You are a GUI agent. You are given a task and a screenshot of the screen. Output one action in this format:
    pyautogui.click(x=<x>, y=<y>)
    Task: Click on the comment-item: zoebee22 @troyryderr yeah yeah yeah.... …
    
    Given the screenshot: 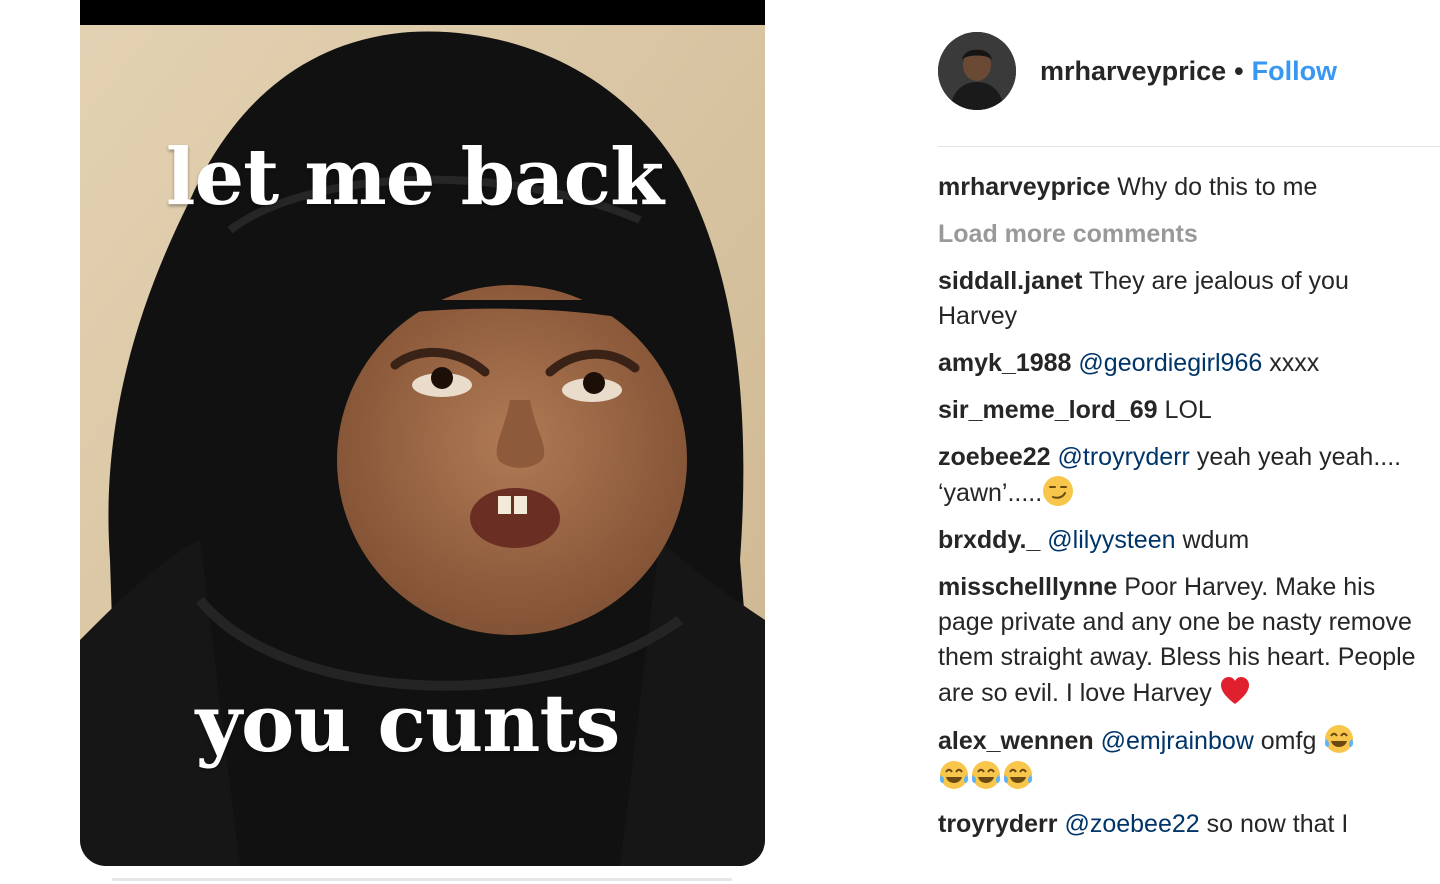 What is the action you would take?
    pyautogui.click(x=1178, y=475)
    